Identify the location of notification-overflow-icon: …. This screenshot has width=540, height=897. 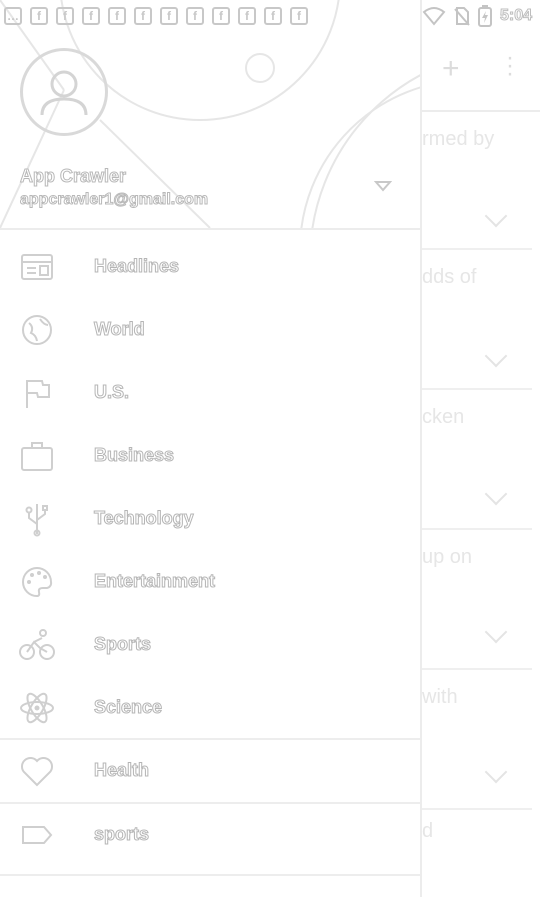
(13, 16).